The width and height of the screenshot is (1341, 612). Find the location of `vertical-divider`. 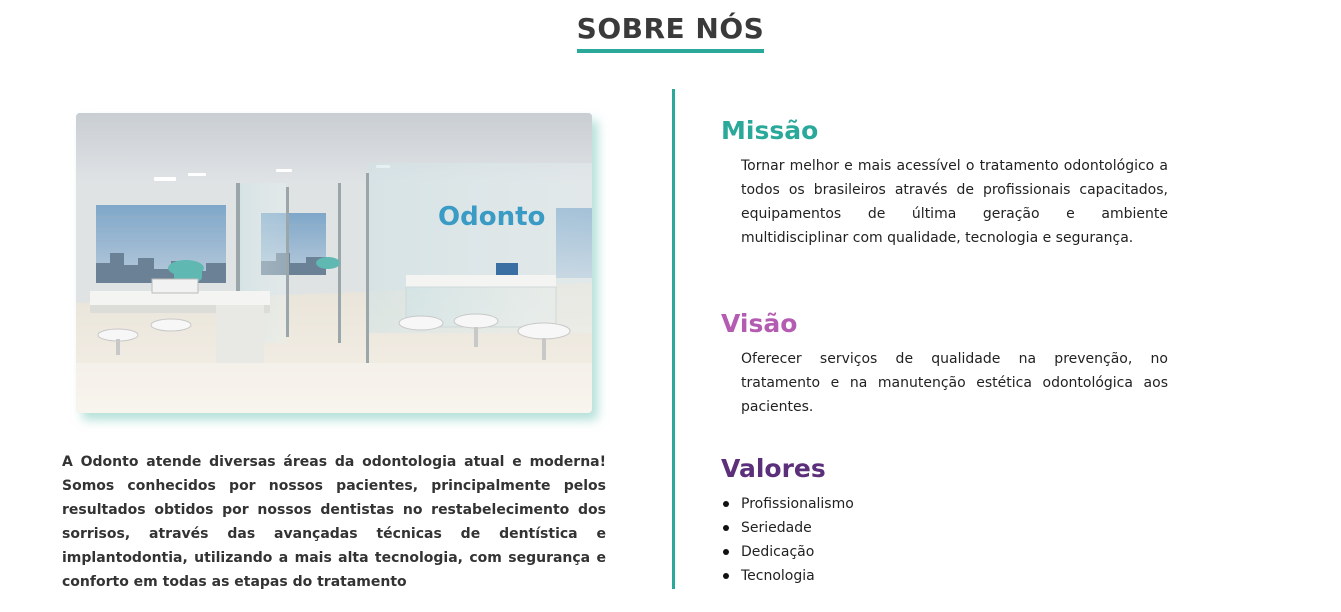

vertical-divider is located at coordinates (673, 339).